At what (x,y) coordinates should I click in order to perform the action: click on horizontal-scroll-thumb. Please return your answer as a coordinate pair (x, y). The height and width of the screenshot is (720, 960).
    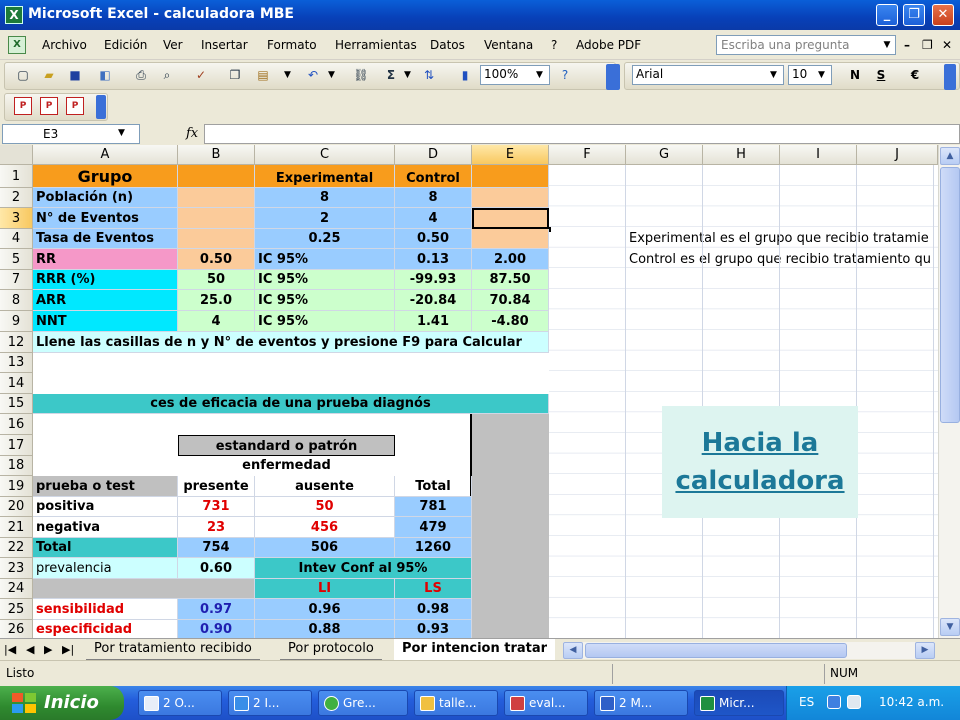
    Looking at the image, I should click on (716, 650).